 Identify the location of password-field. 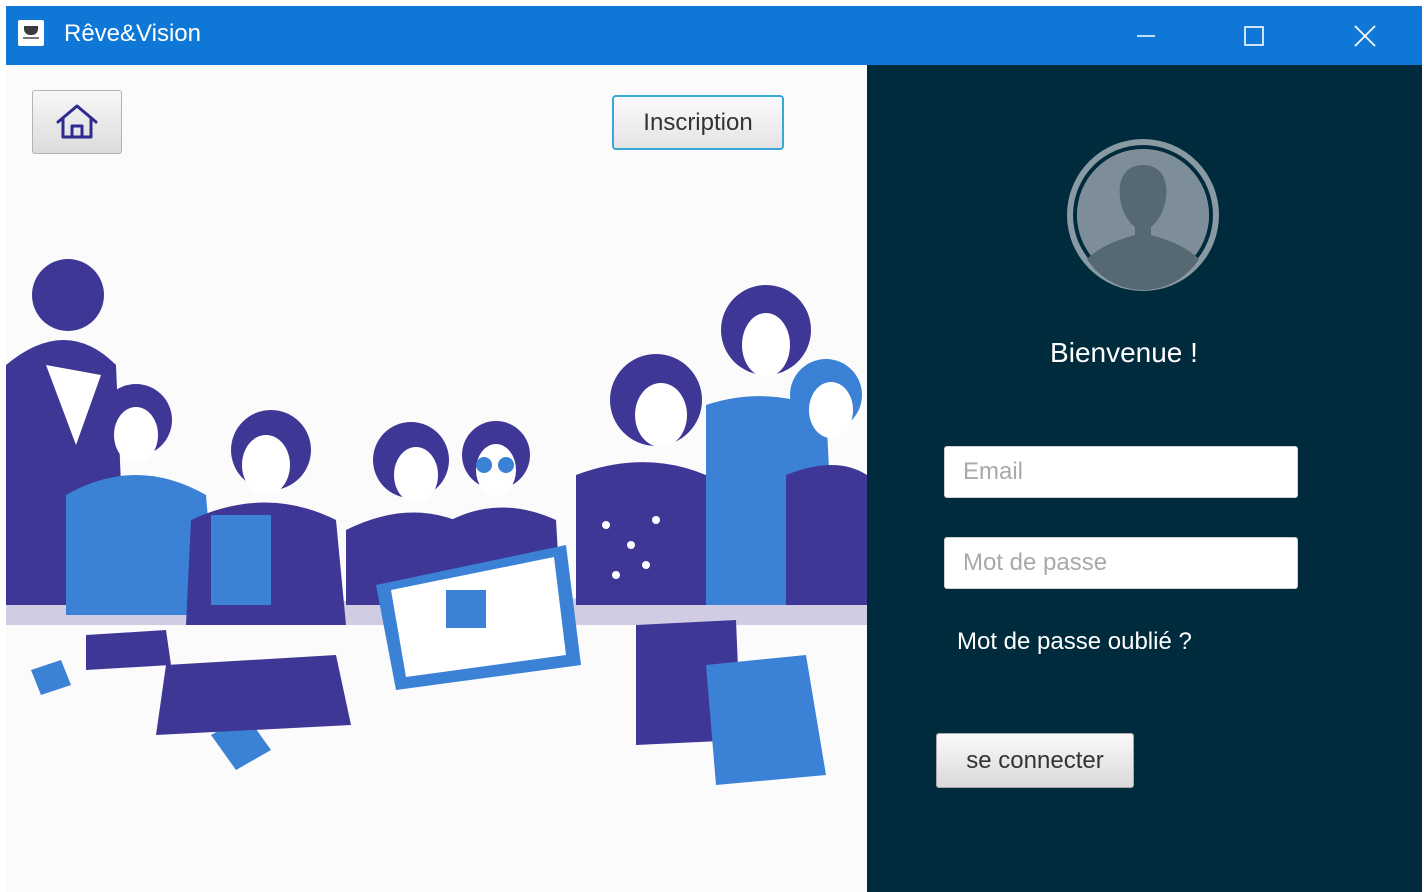
(1121, 563).